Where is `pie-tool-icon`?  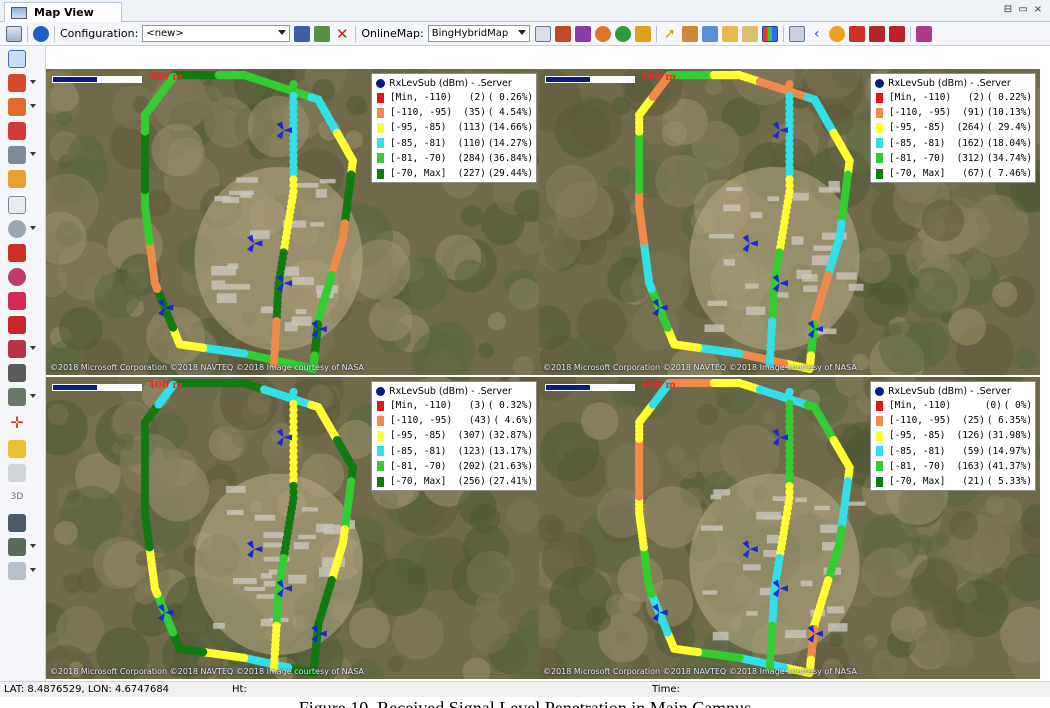
pie-tool-icon is located at coordinates (17, 277).